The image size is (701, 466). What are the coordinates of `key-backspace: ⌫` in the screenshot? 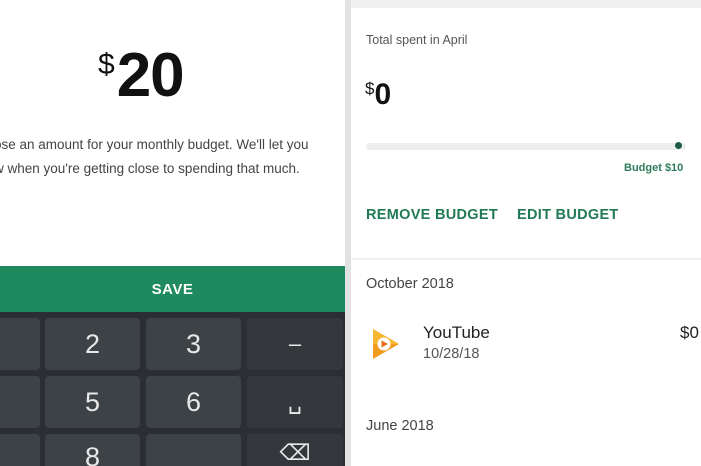 It's located at (295, 450).